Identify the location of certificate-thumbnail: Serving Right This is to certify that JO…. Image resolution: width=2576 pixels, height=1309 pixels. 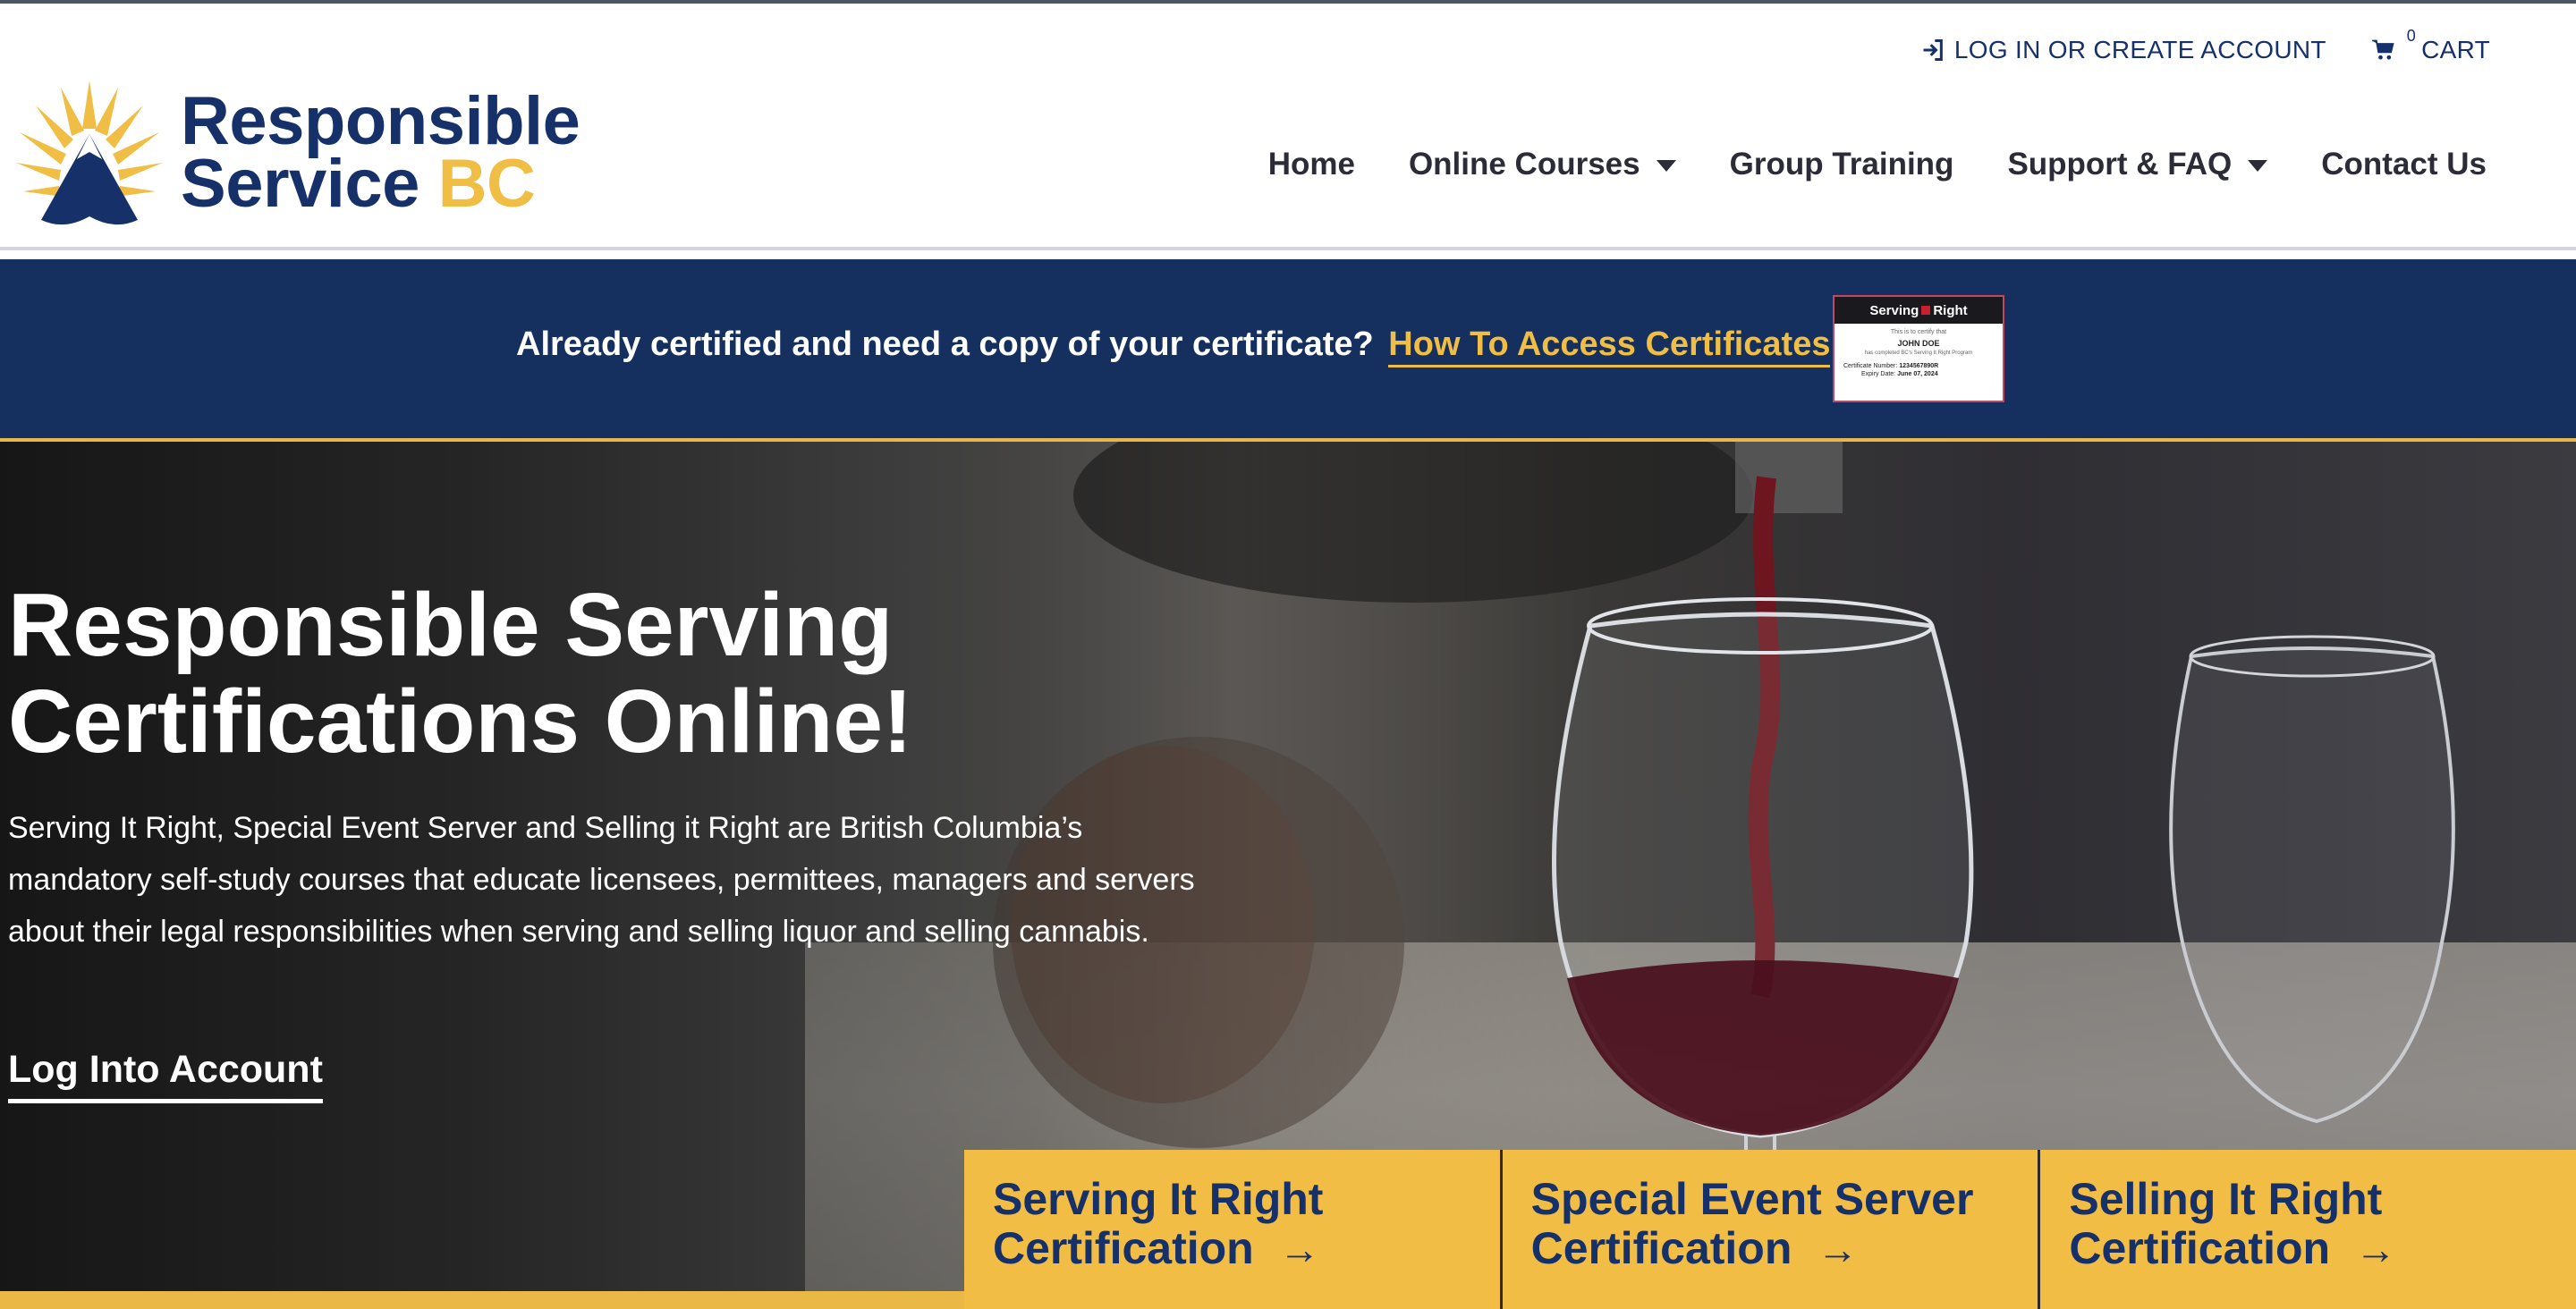
(1918, 348).